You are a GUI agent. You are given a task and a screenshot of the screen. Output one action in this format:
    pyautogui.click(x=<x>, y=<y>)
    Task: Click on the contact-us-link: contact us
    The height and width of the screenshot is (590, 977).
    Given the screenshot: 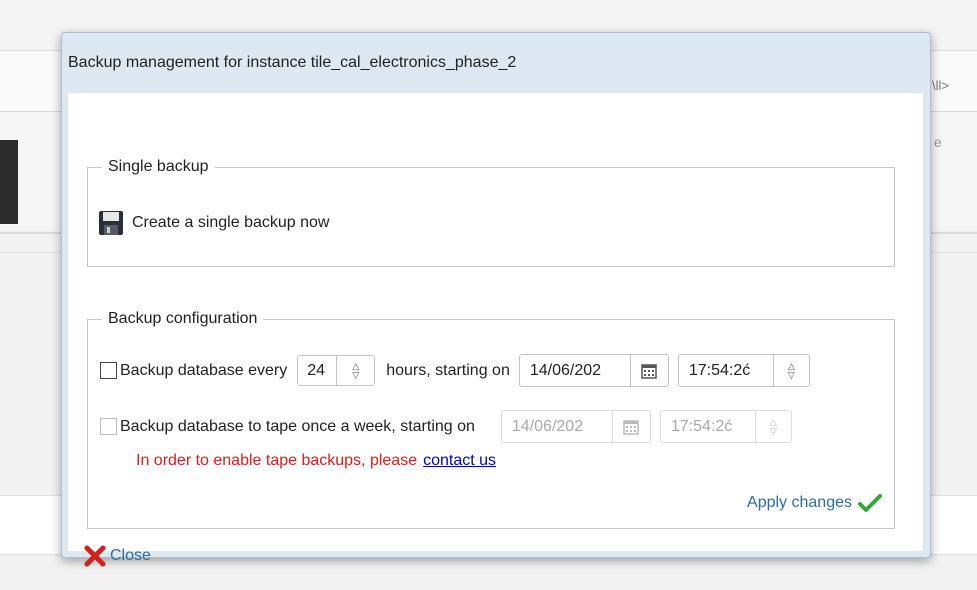 What is the action you would take?
    pyautogui.click(x=459, y=460)
    